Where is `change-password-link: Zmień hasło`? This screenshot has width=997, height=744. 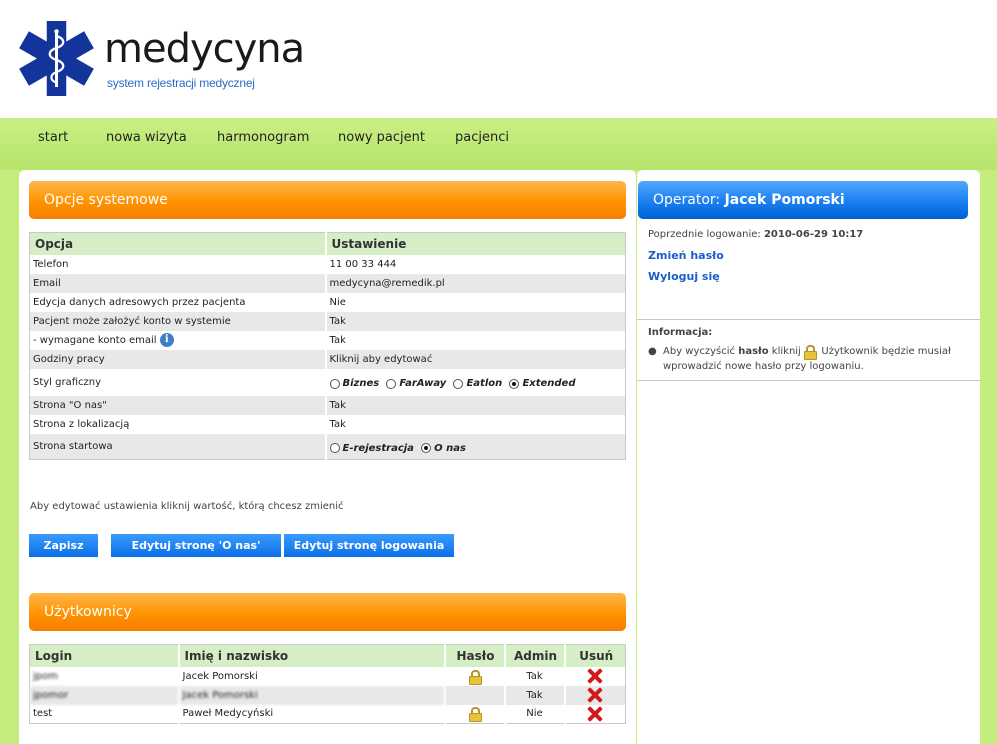
change-password-link: Zmień hasło is located at coordinates (686, 255).